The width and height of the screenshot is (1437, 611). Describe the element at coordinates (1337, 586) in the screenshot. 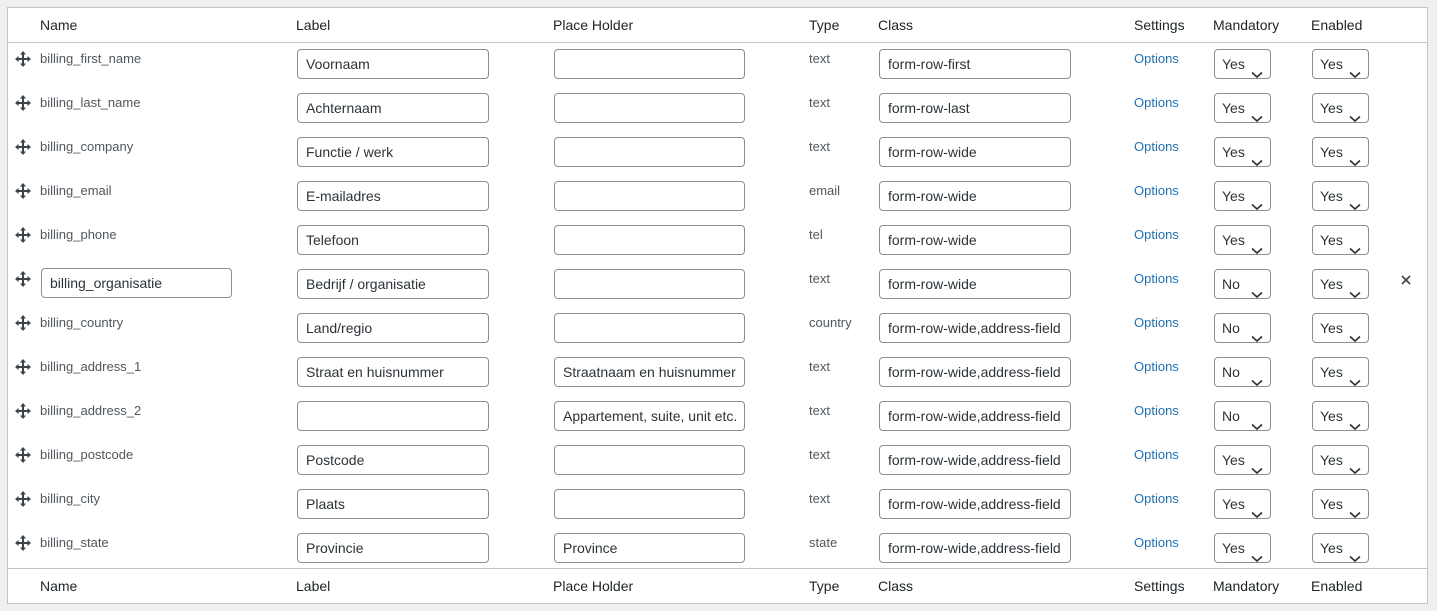

I see `col-enabled-footer: Enabled` at that location.